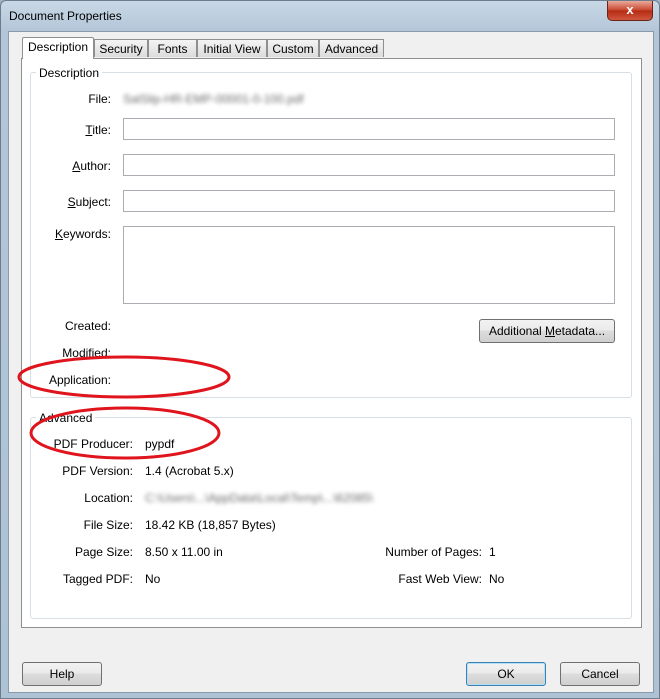 This screenshot has height=699, width=660. Describe the element at coordinates (79, 380) in the screenshot. I see `application-label: Application:` at that location.